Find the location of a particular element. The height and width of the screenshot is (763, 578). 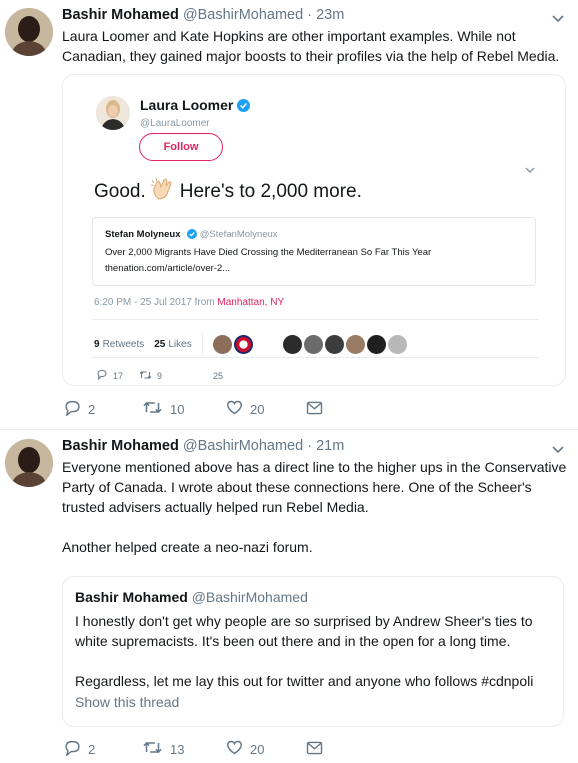

chevron-down-icon is located at coordinates (530, 170).